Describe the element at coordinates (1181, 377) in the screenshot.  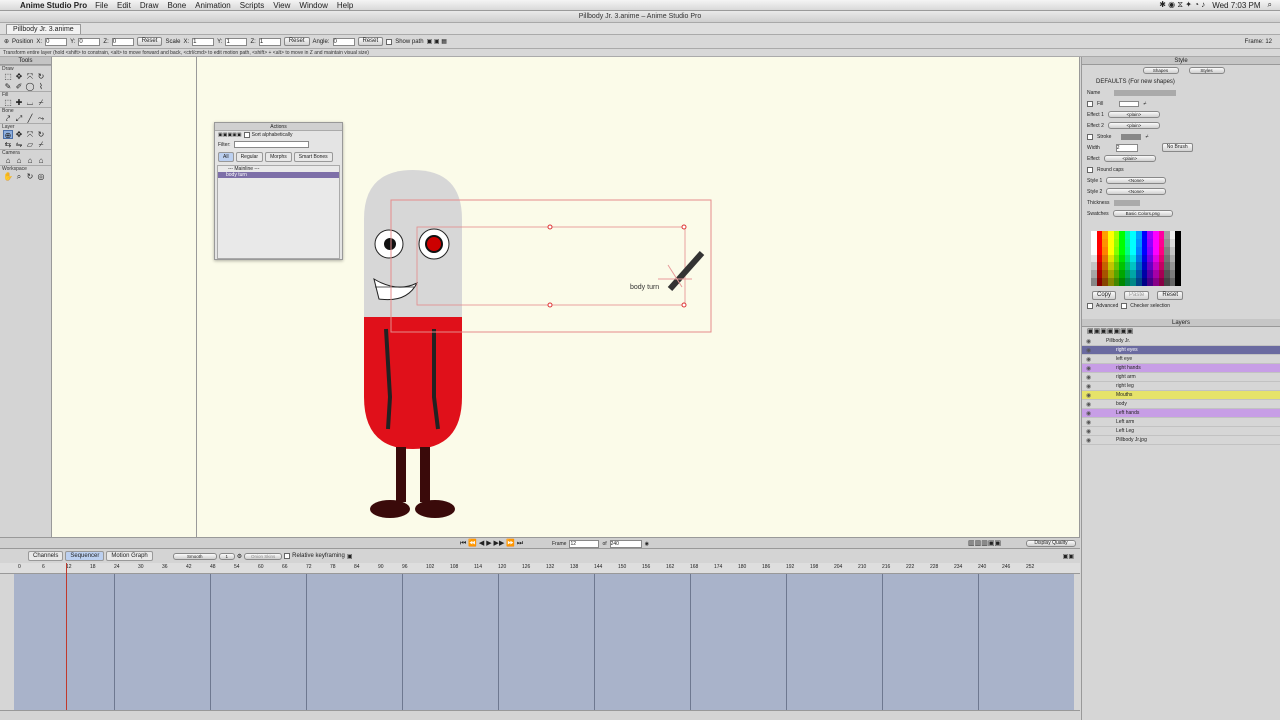
I see `layer-row: ◉ right arm` at that location.